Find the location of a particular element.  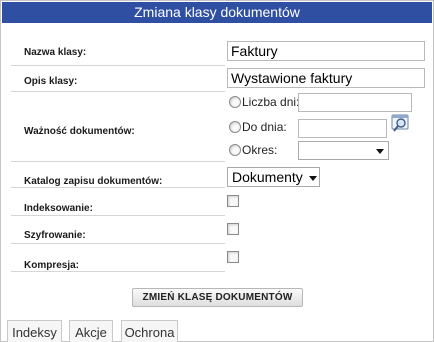

change-class-button: ZMIEŃ KLASĘ DOKUMENTÓW is located at coordinates (217, 297).